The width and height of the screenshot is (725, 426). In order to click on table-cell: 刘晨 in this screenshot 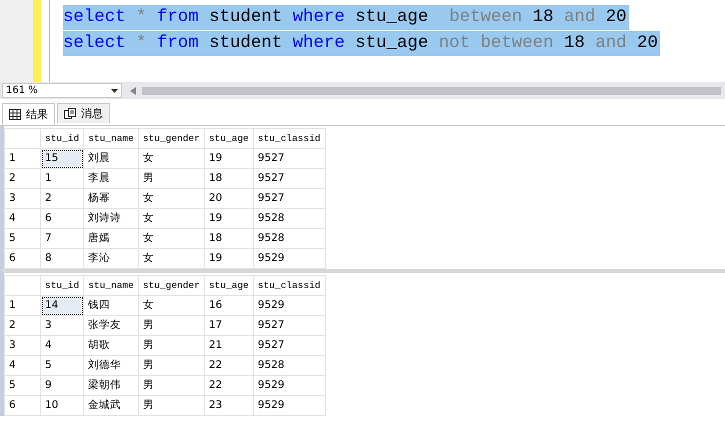, I will do `click(111, 158)`.